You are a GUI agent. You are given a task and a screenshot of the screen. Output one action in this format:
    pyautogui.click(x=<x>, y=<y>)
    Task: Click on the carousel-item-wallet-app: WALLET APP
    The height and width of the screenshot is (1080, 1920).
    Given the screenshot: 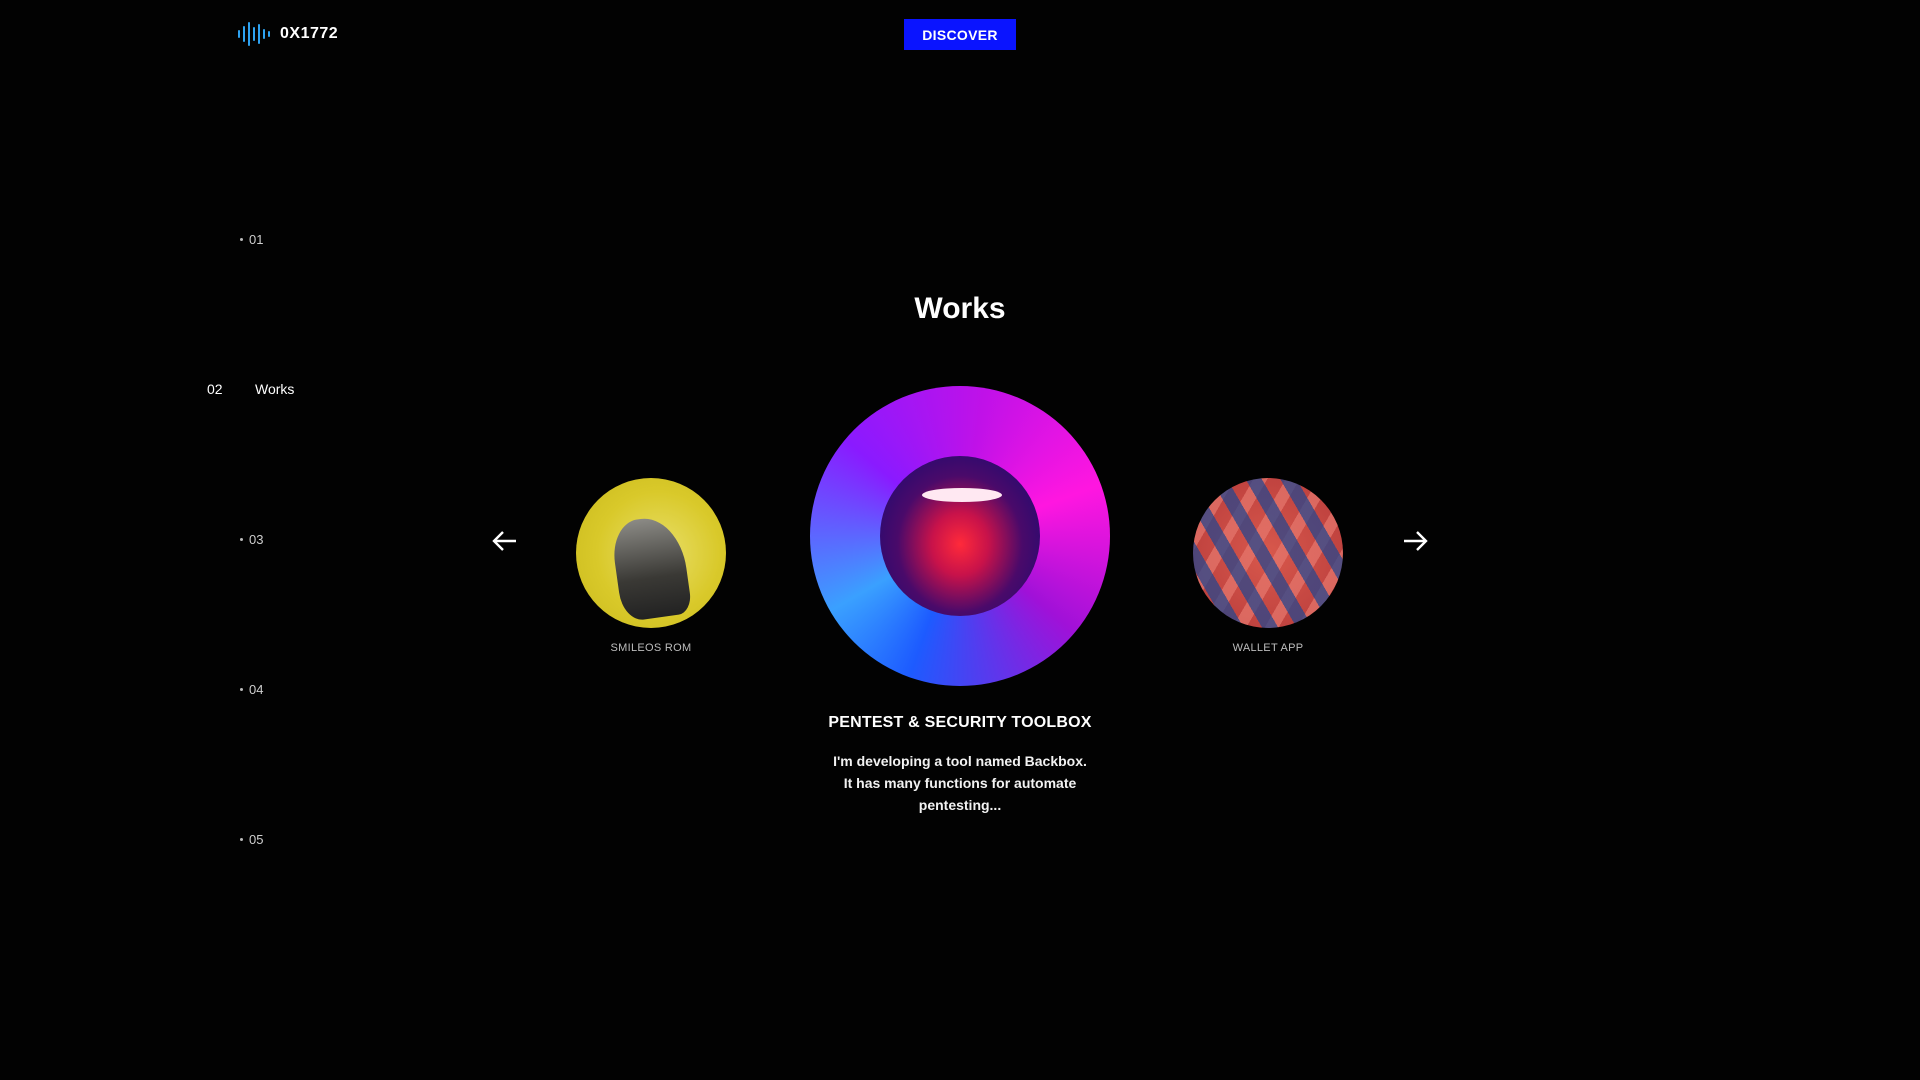 What is the action you would take?
    pyautogui.click(x=1268, y=566)
    